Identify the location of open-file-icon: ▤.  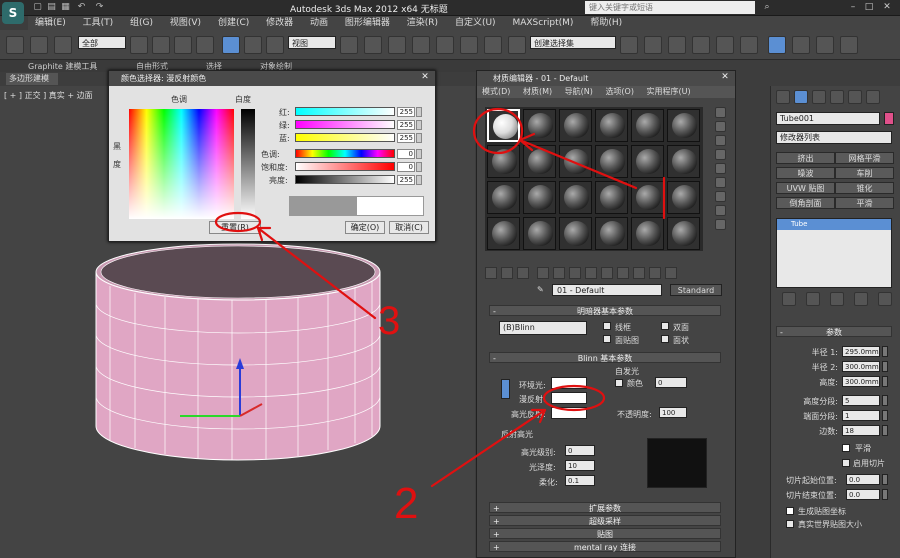
(51, 7).